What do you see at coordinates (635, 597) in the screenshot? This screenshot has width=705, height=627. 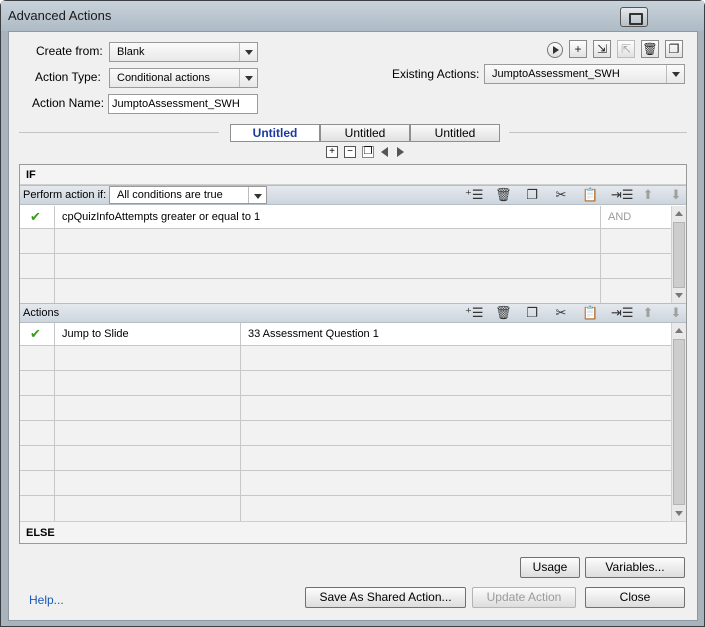 I see `close-button: Close` at bounding box center [635, 597].